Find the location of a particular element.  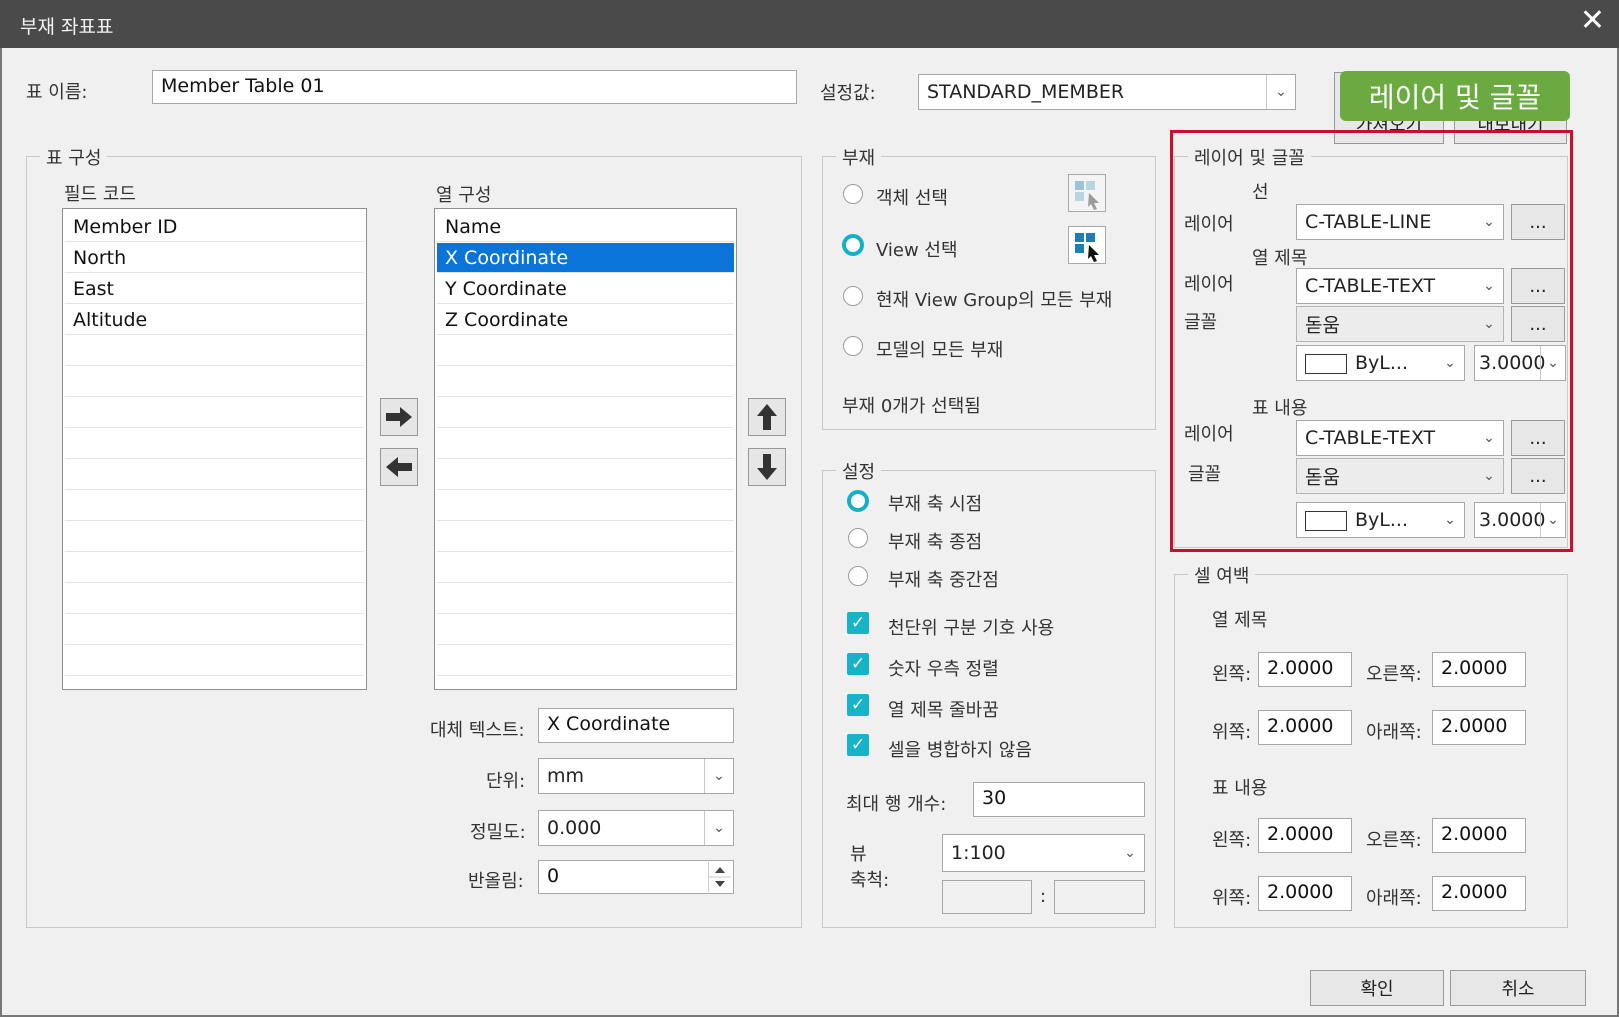

radio-object-select is located at coordinates (853, 194).